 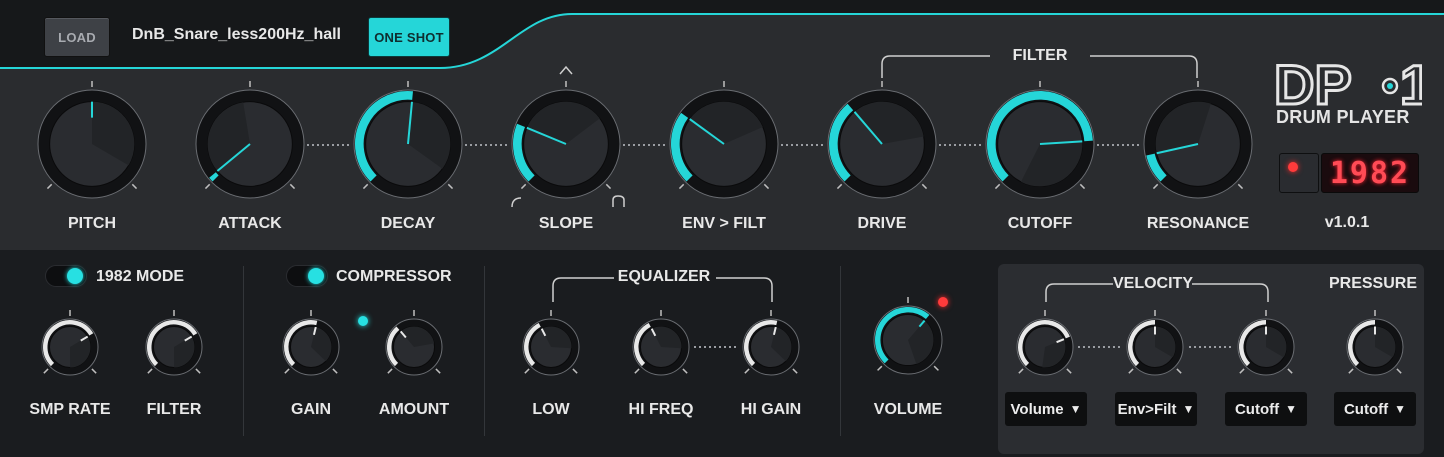 I want to click on eq-hi-freq-knob, so click(x=661, y=347).